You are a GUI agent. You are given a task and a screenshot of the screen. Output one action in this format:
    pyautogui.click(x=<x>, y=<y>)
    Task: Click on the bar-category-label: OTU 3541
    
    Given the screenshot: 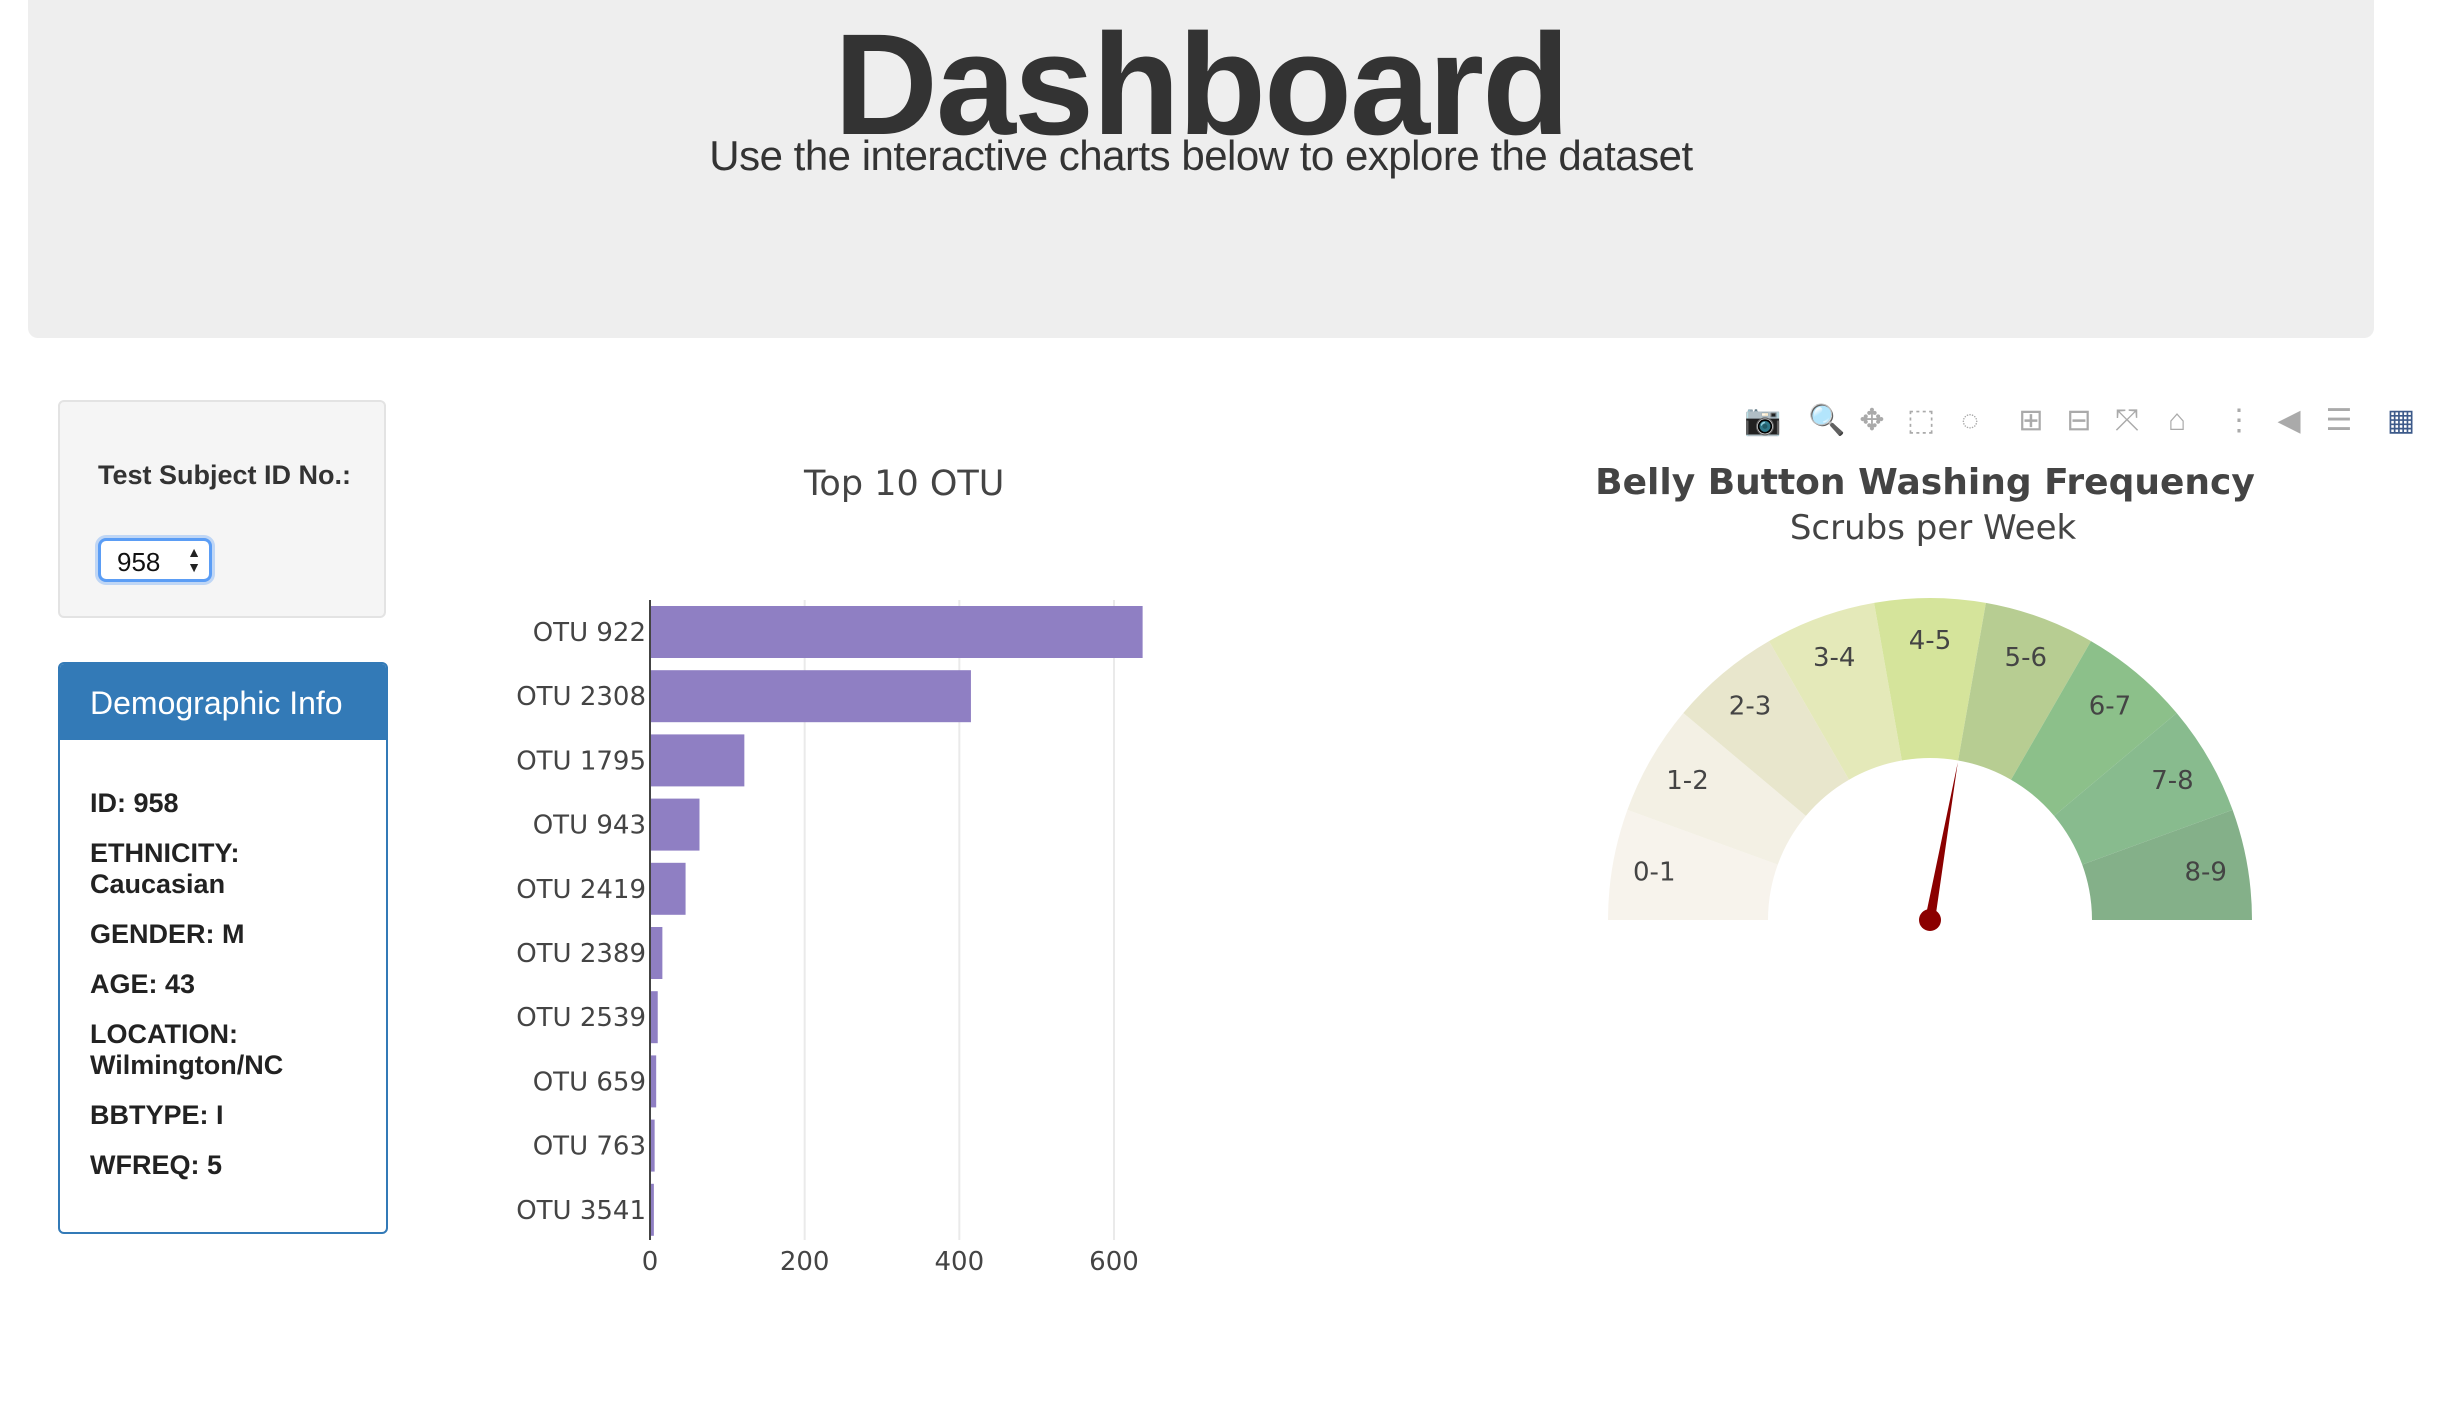 What is the action you would take?
    pyautogui.click(x=581, y=1211)
    